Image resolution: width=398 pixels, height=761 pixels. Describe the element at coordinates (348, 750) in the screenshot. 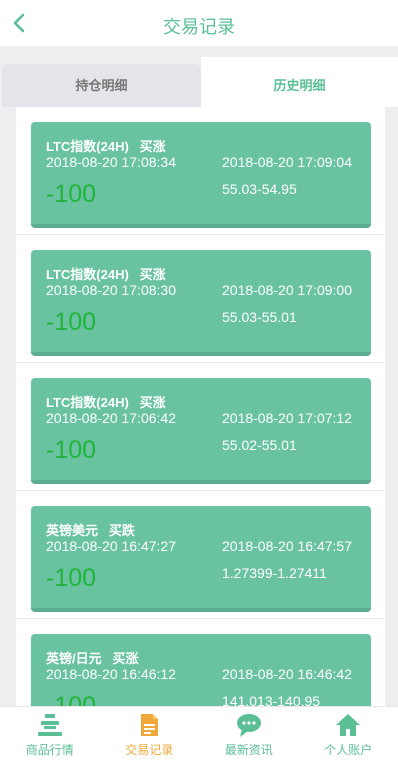

I see `nav-label: 个人账户` at that location.